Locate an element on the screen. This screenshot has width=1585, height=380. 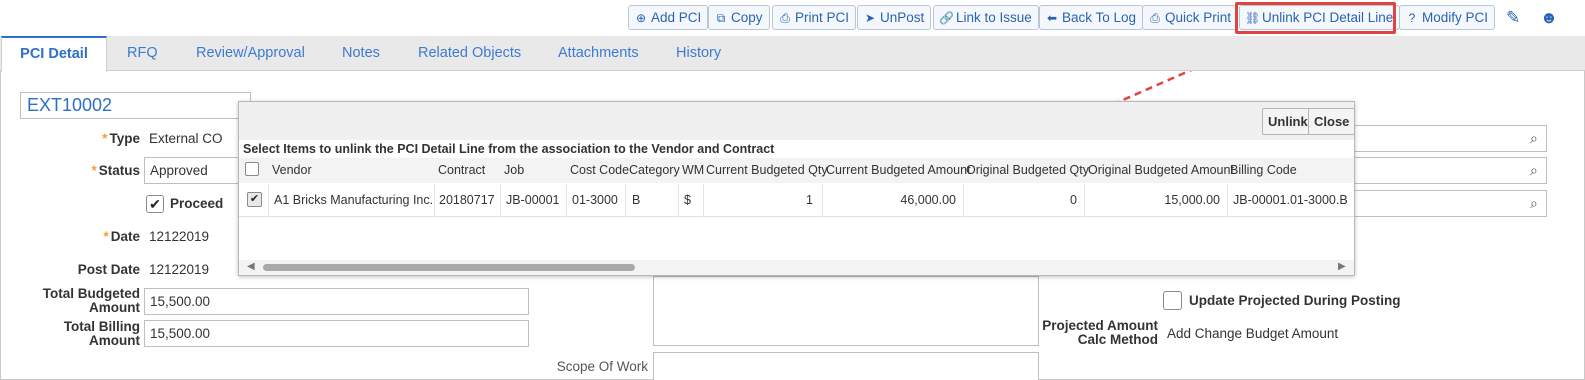
column-header-original-budgeted-amount: Original Budgeted Amount is located at coordinates (1161, 170).